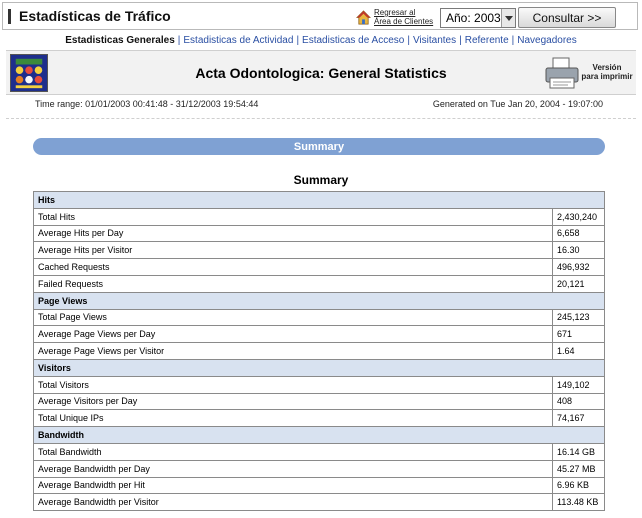  Describe the element at coordinates (578, 317) in the screenshot. I see `stat-value: 245,123` at that location.